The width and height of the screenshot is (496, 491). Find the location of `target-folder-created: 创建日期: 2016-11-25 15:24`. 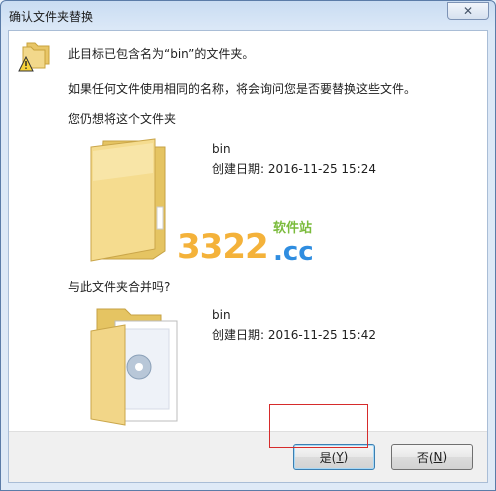

target-folder-created: 创建日期: 2016-11-25 15:24 is located at coordinates (294, 169).